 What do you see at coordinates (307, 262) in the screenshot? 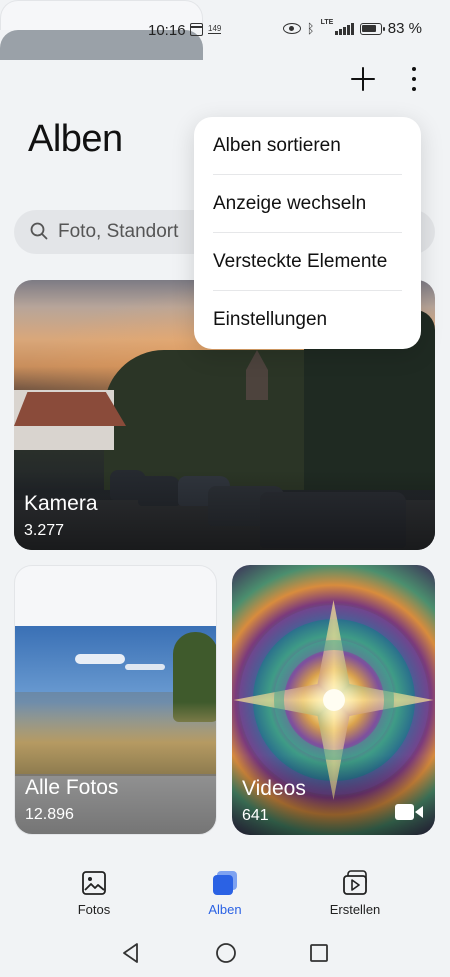
I see `menu-item-hidden-items: Versteckte Elemente` at bounding box center [307, 262].